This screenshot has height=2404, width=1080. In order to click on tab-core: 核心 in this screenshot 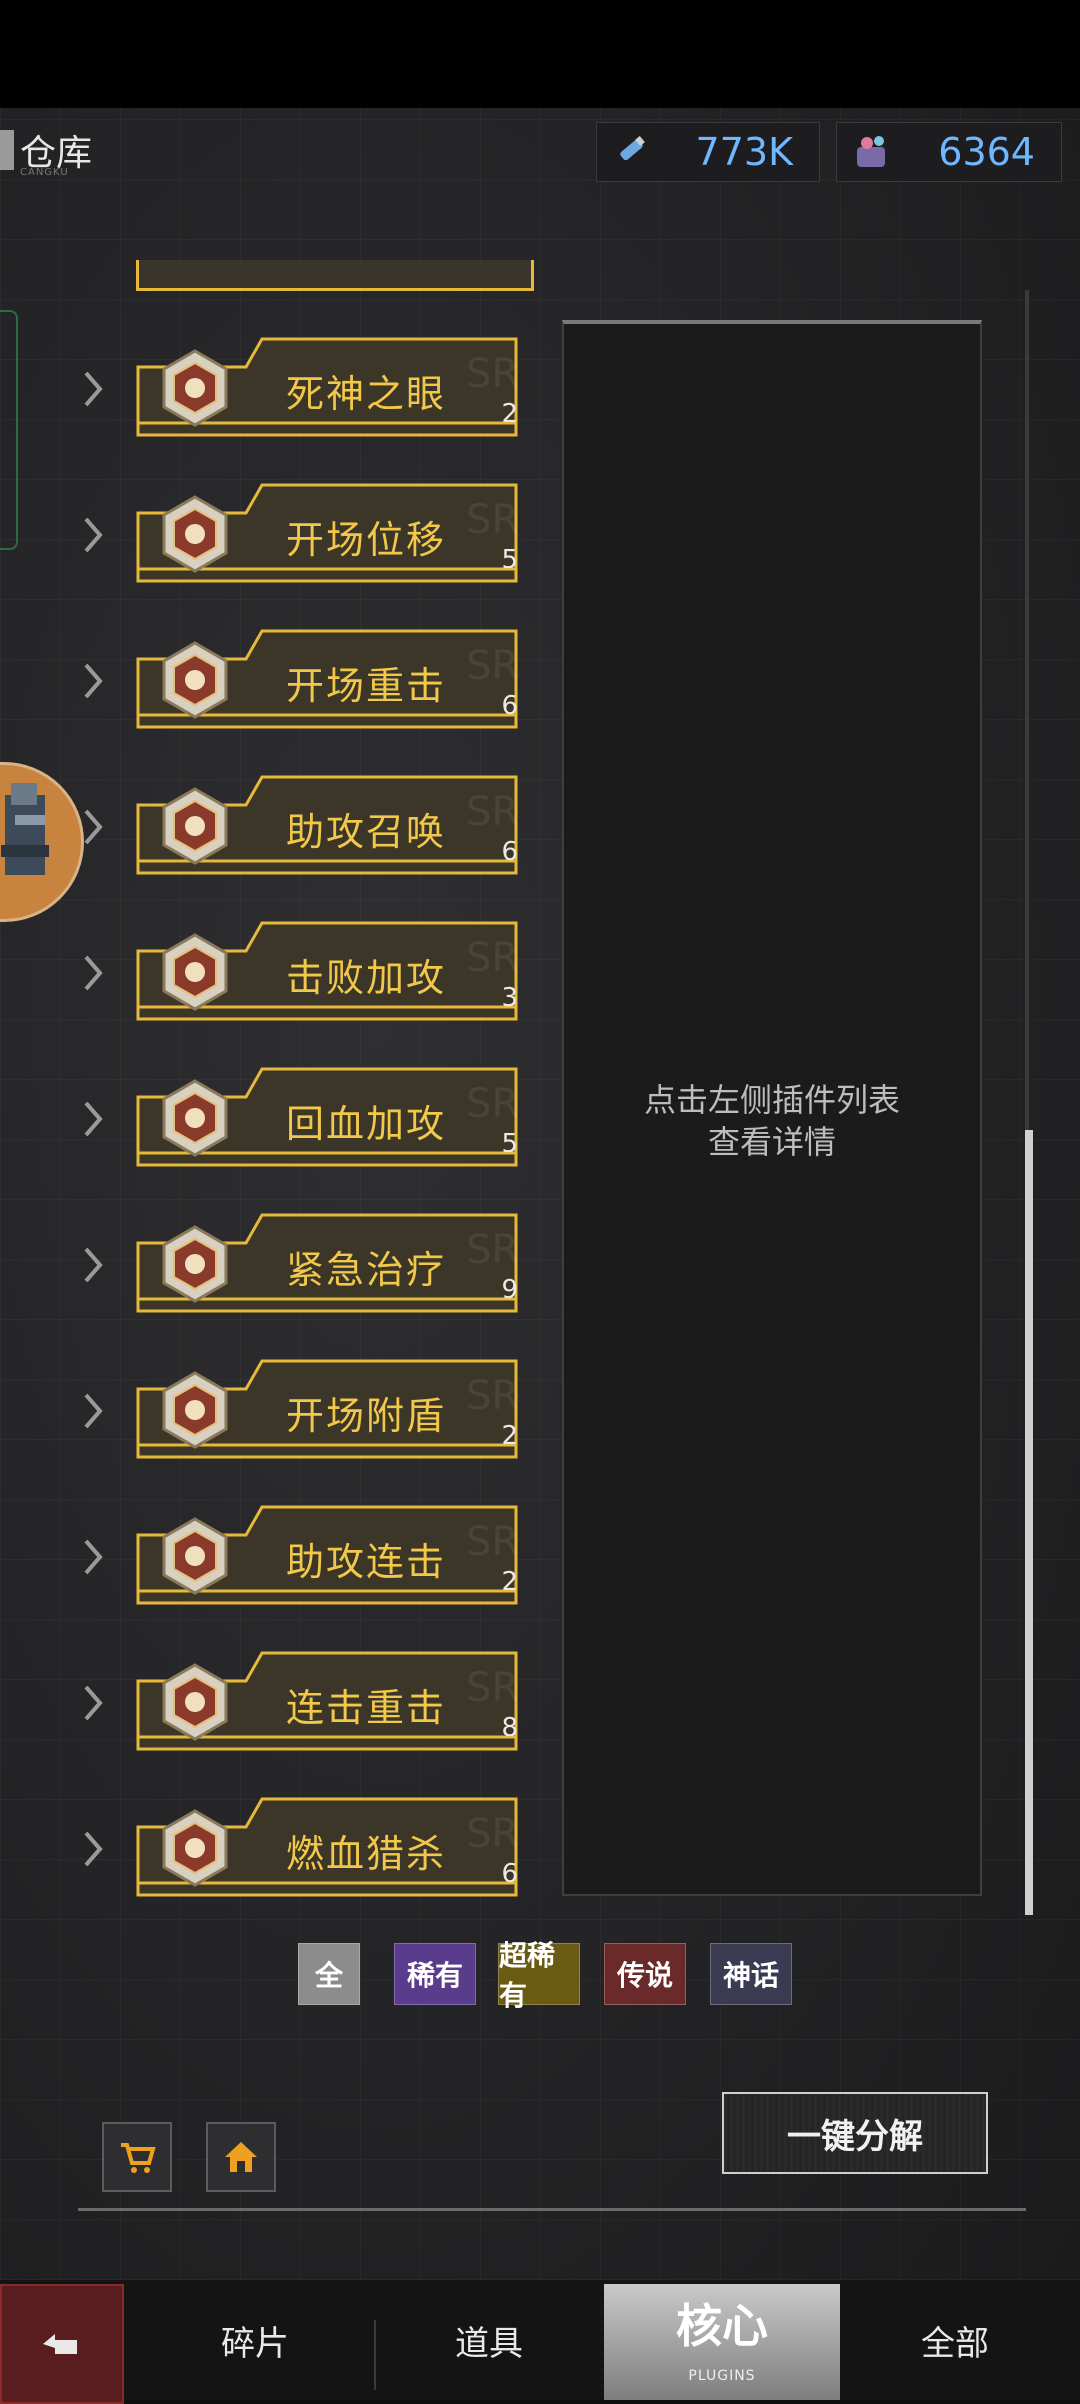, I will do `click(722, 2326)`.